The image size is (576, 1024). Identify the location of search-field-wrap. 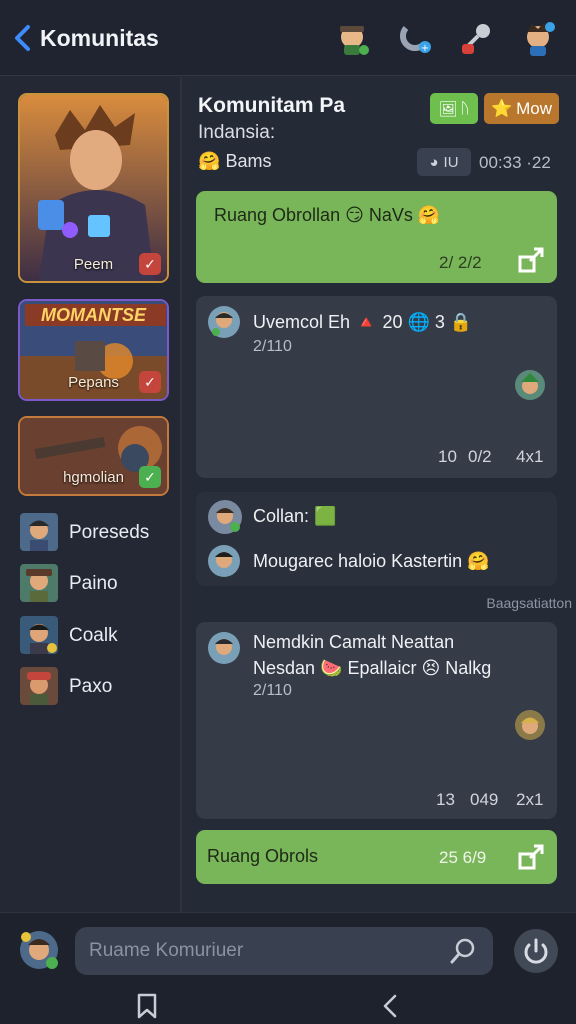
(284, 951).